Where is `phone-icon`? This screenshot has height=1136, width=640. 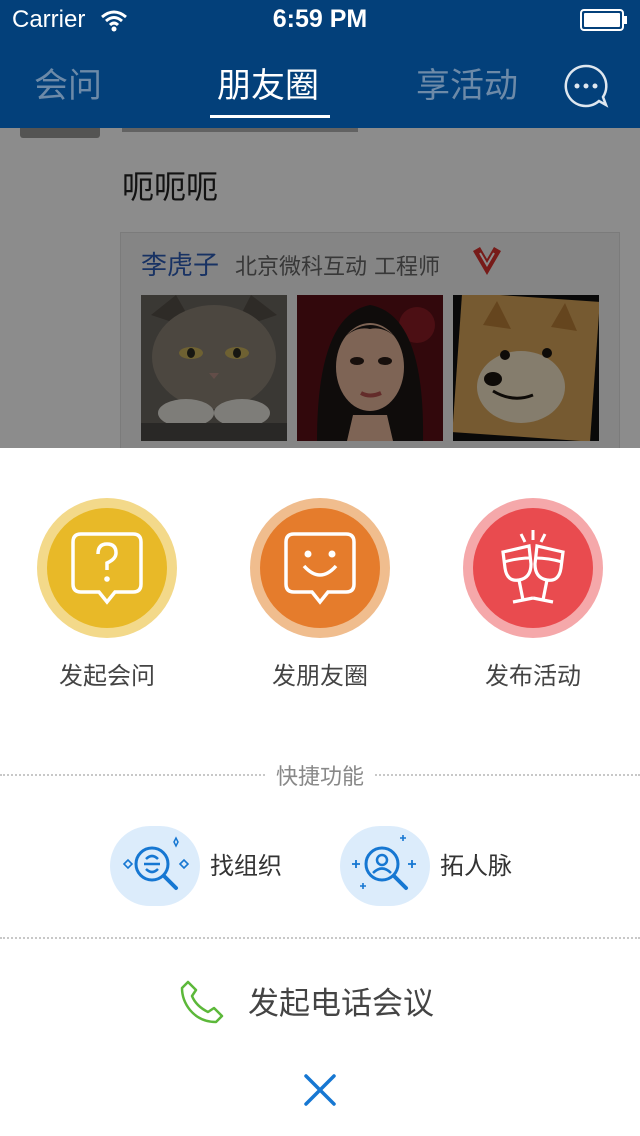 phone-icon is located at coordinates (202, 1002).